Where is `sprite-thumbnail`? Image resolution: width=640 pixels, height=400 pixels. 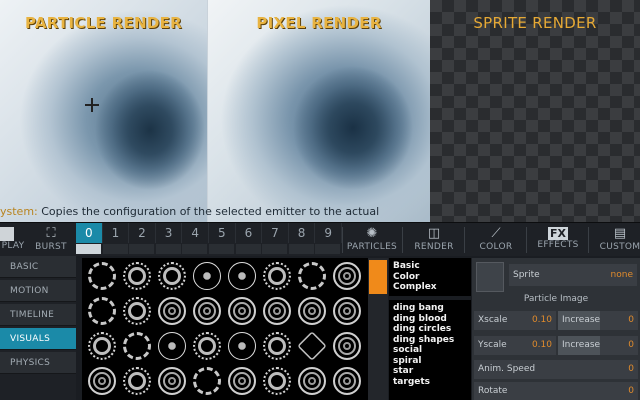
sprite-thumbnail is located at coordinates (490, 277).